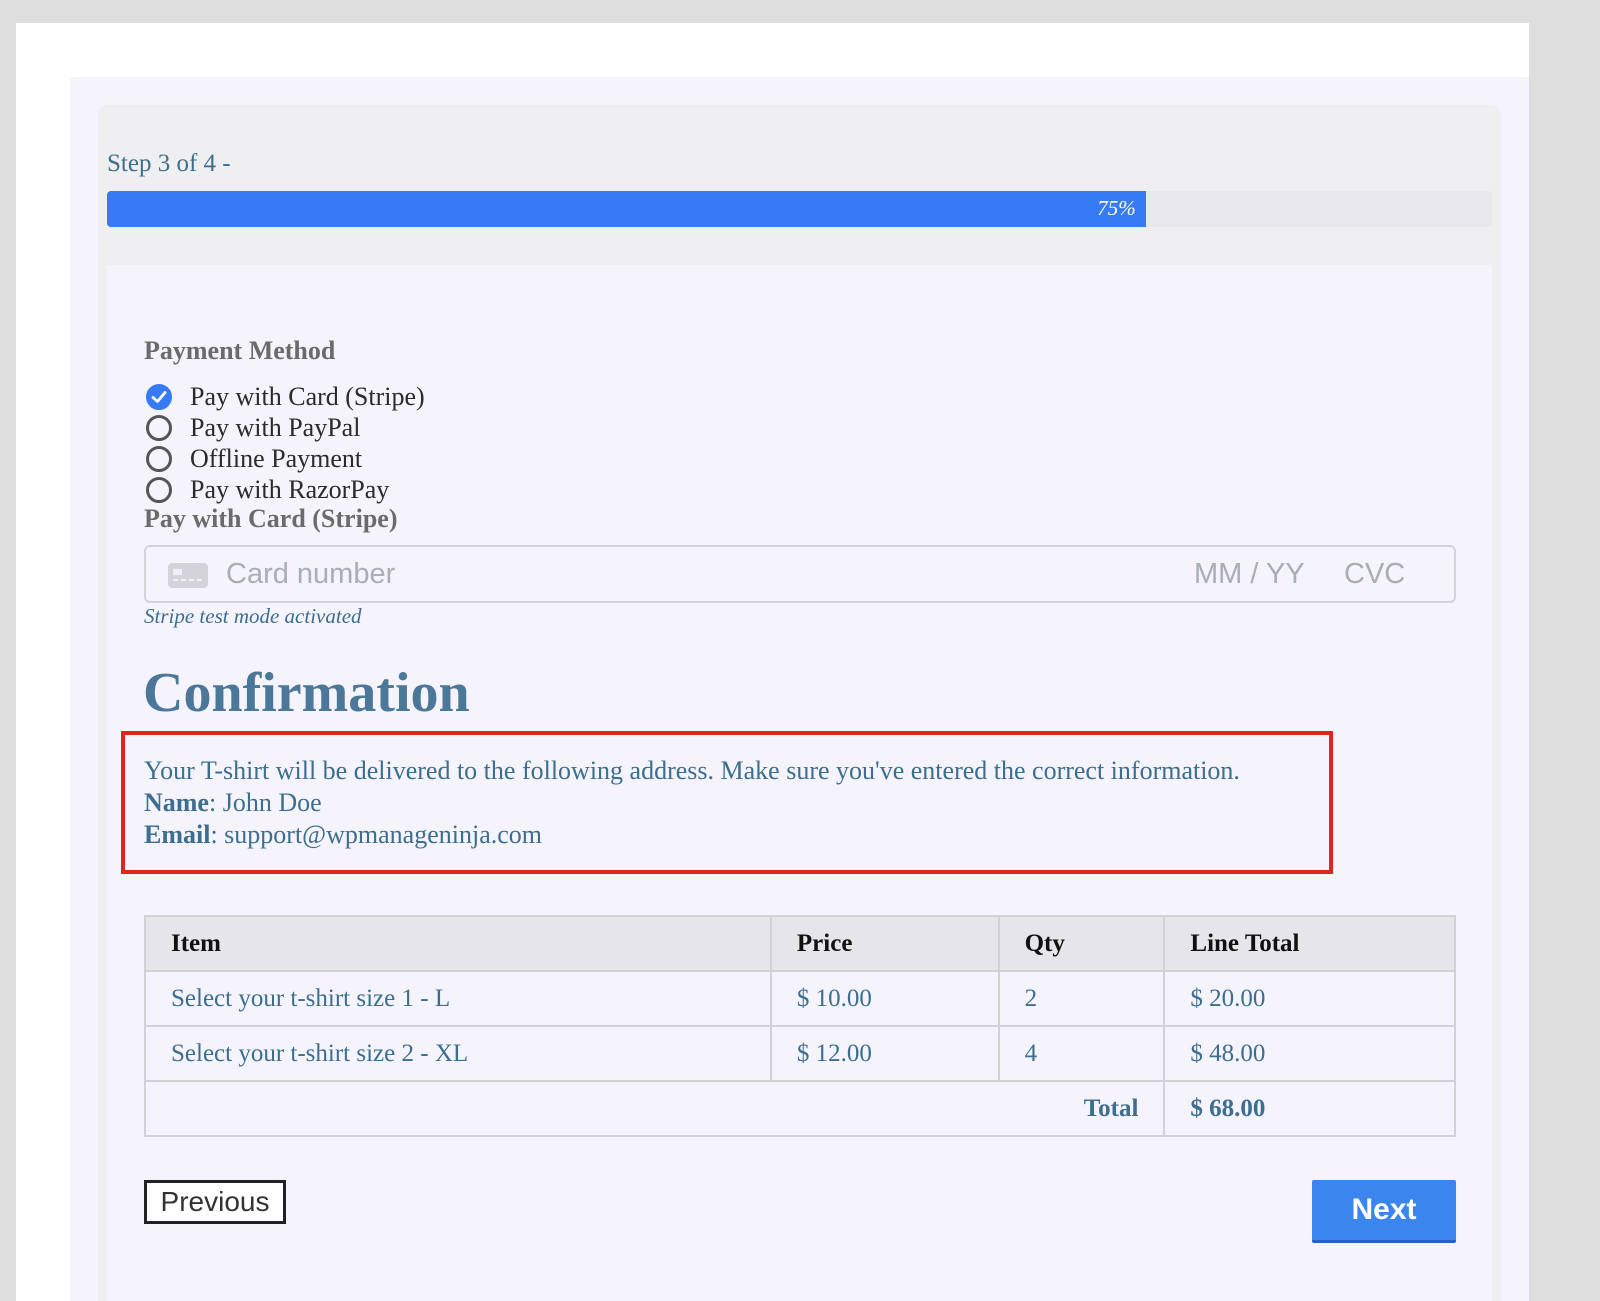 The width and height of the screenshot is (1600, 1301). What do you see at coordinates (884, 943) in the screenshot?
I see `column-header-price: Price` at bounding box center [884, 943].